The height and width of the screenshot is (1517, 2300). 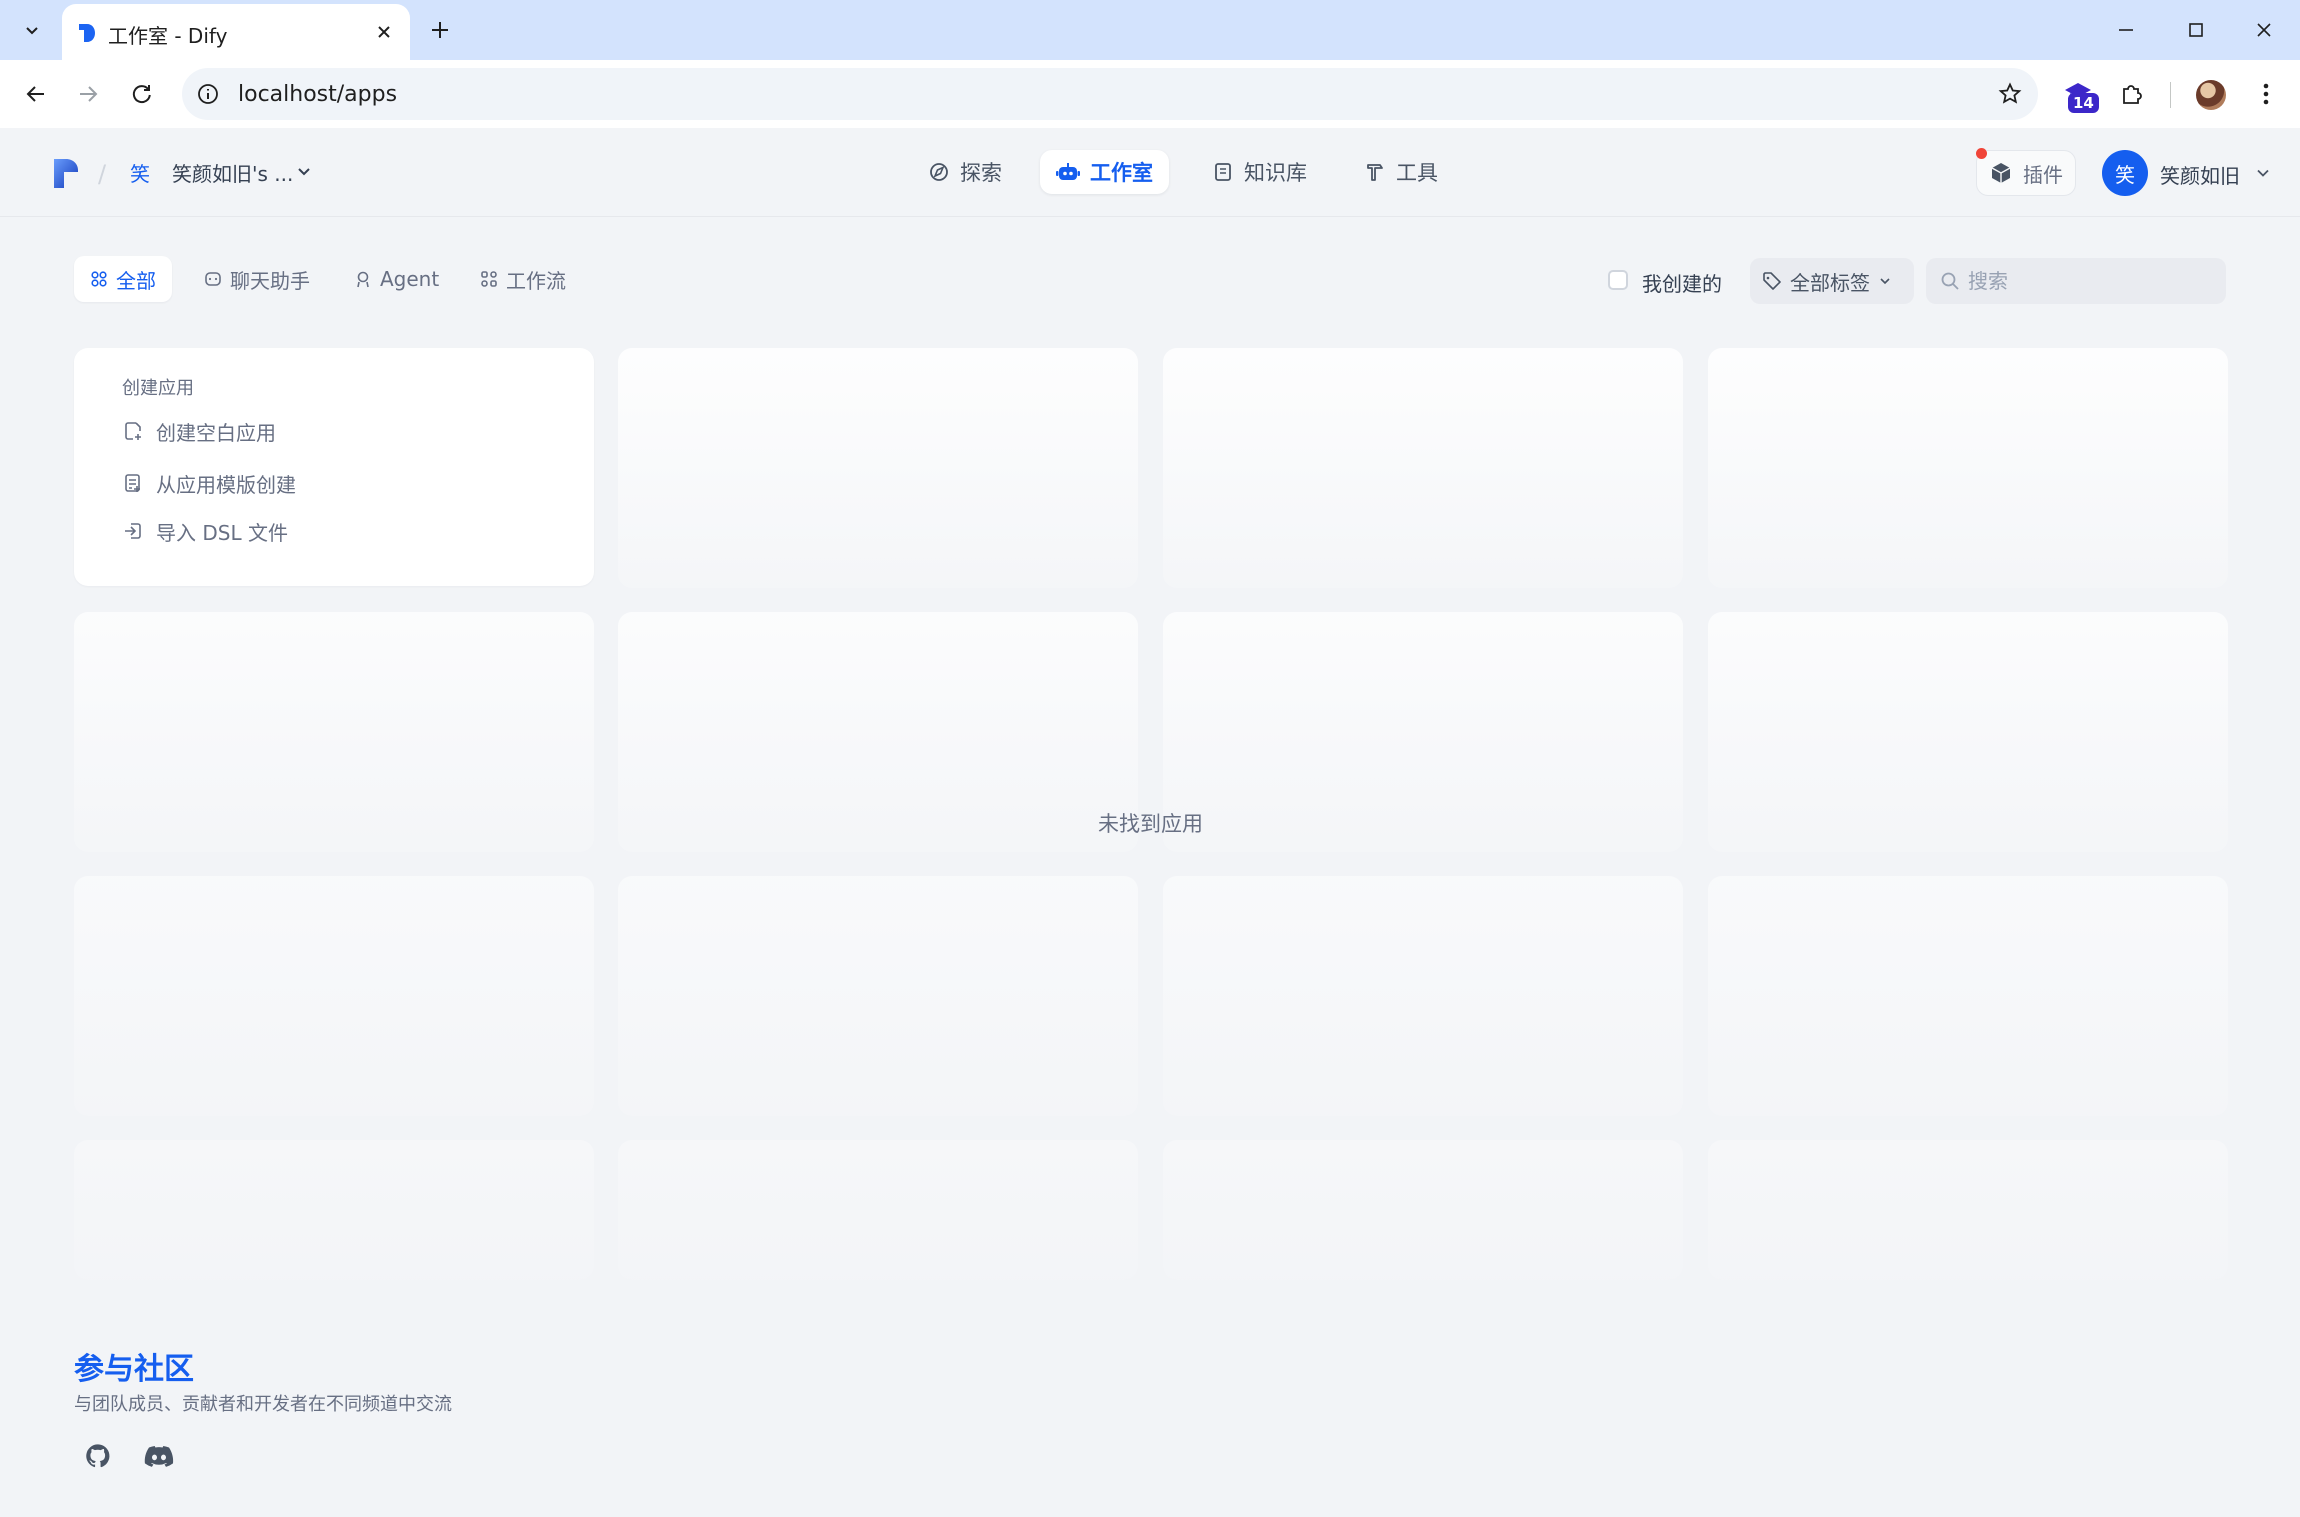 I want to click on chat-icon, so click(x=213, y=279).